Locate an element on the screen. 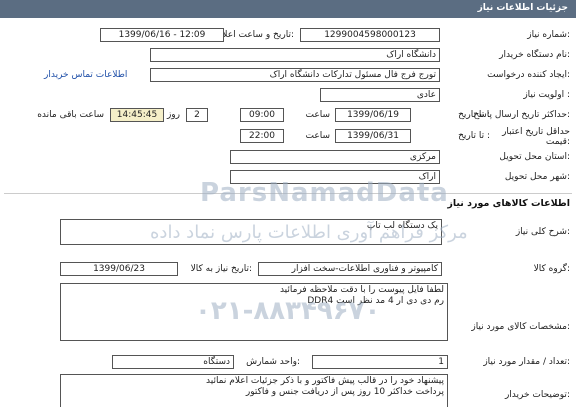 The image size is (576, 407). quantity-field: 1 is located at coordinates (380, 362).